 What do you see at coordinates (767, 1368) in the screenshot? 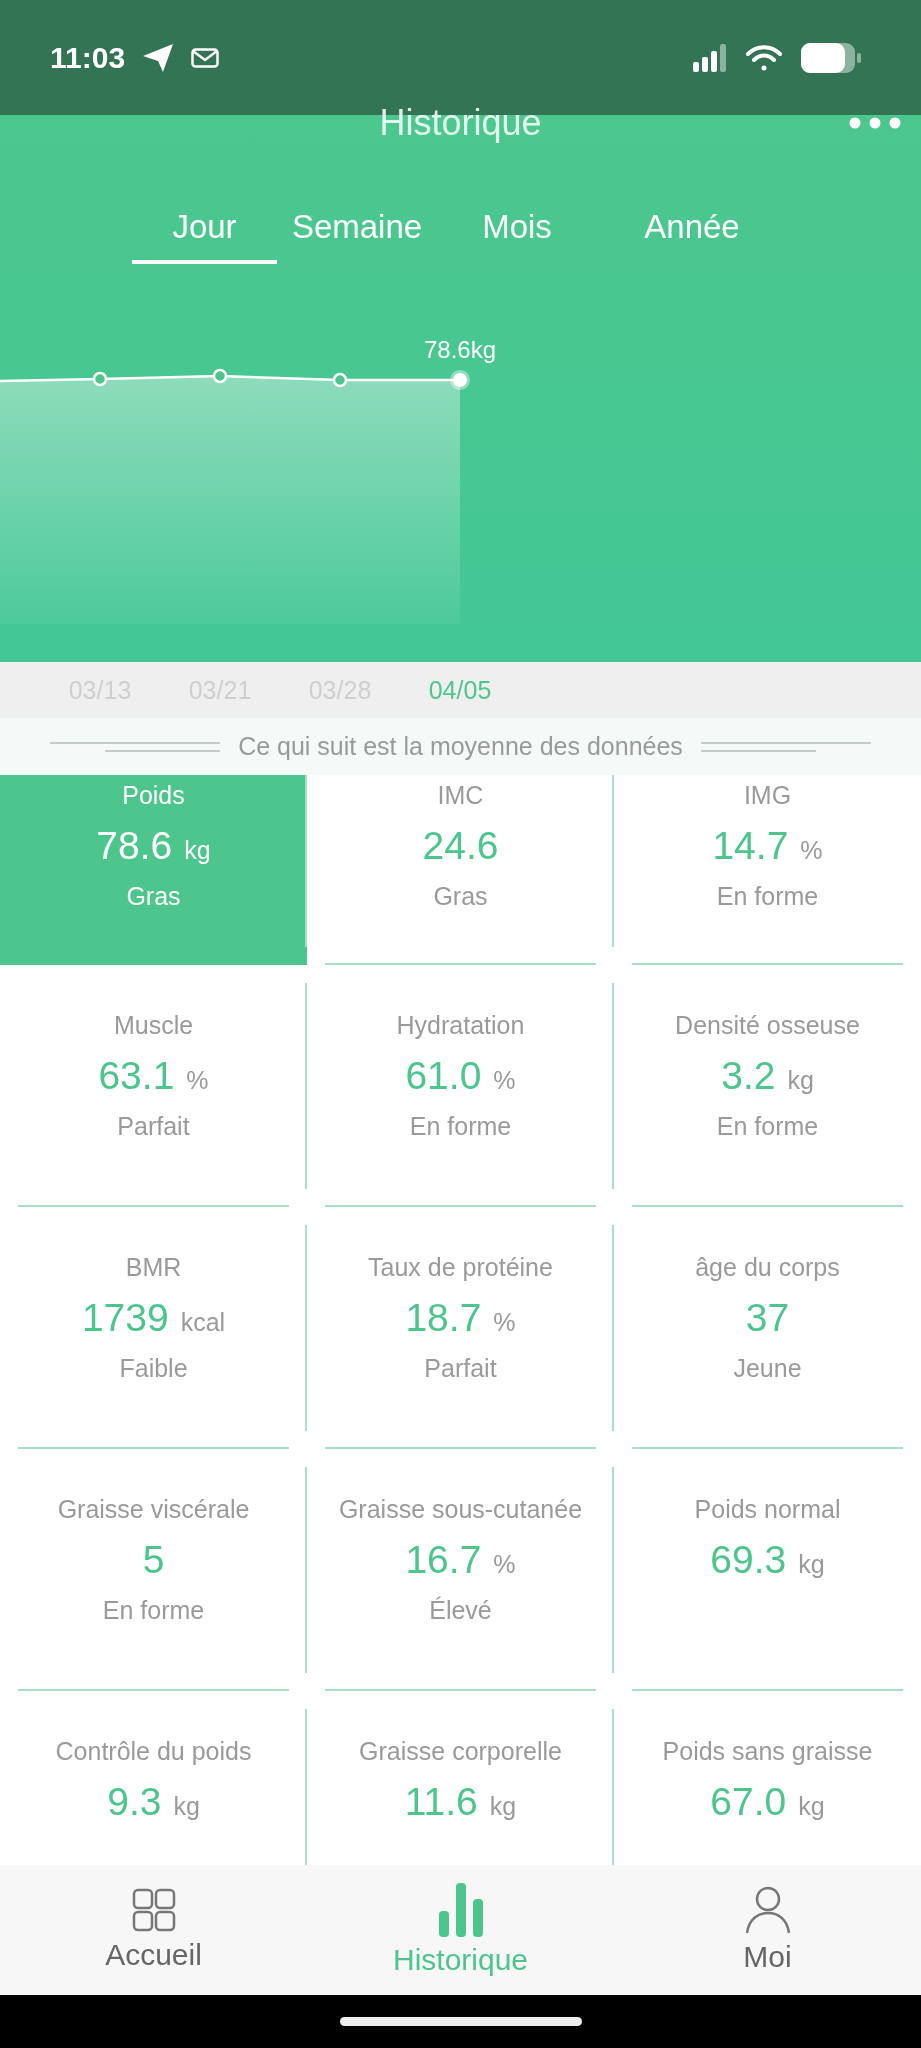
I see `metric-status: Jeune` at bounding box center [767, 1368].